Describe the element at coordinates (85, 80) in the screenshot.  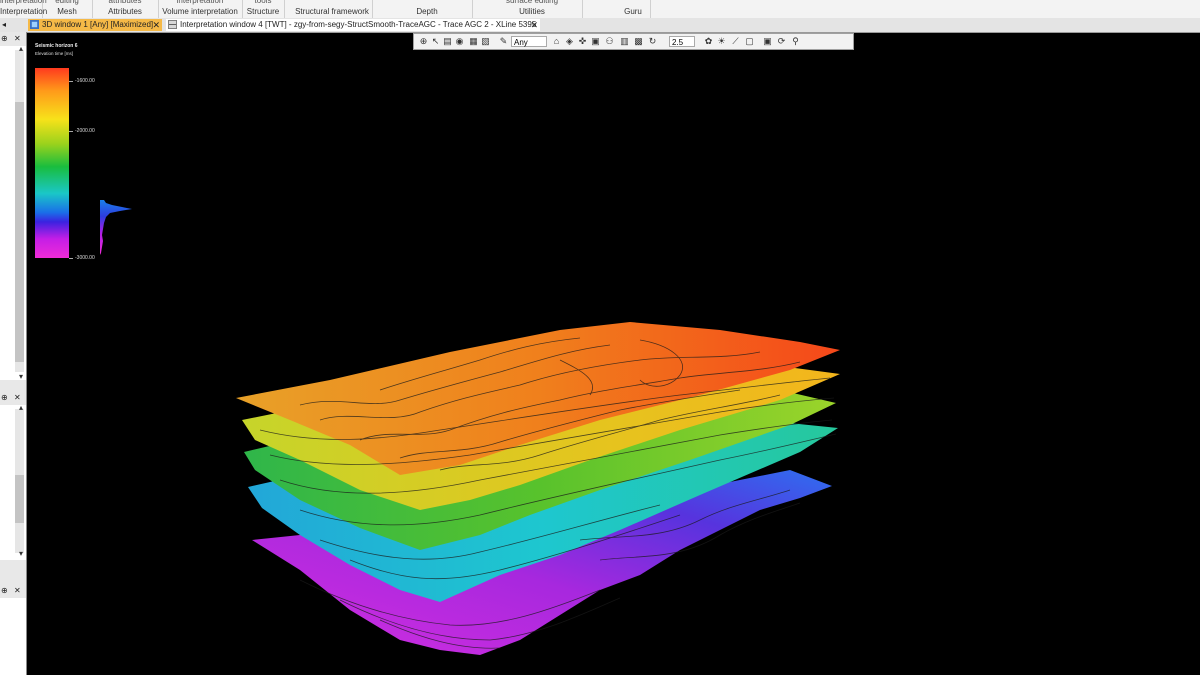
I see `legend-tick-label: -1600.00` at that location.